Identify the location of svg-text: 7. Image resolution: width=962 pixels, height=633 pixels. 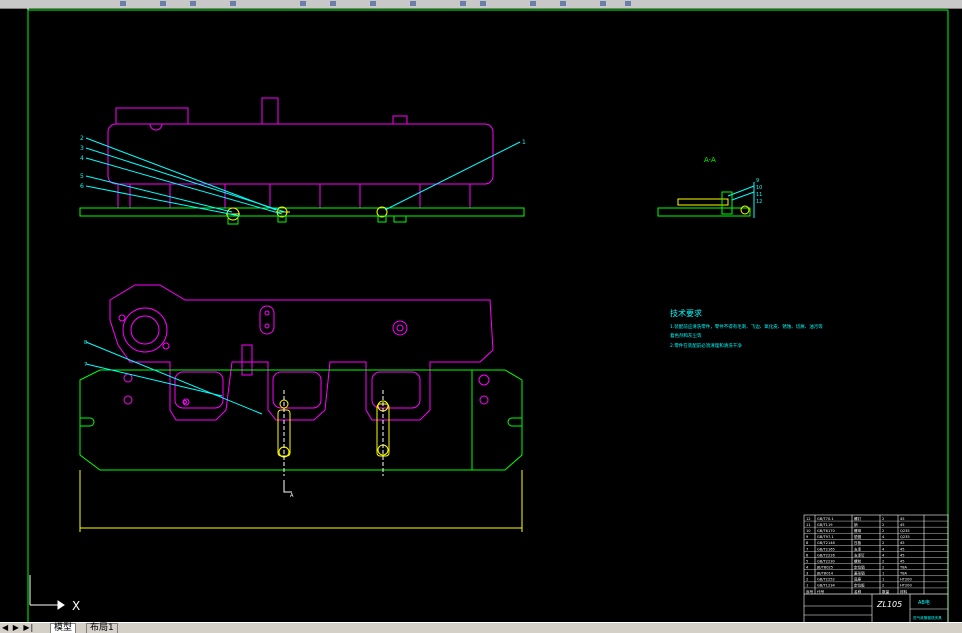
(85, 365).